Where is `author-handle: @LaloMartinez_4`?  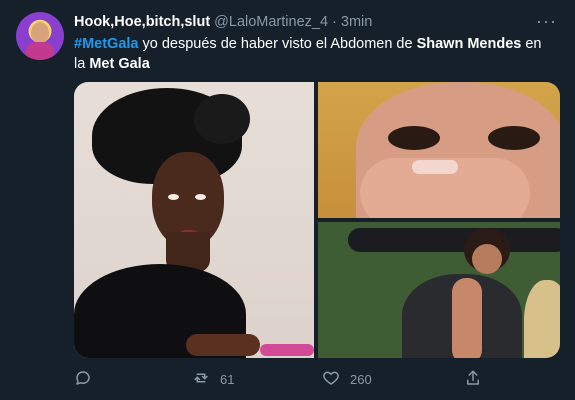
author-handle: @LaloMartinez_4 is located at coordinates (271, 22).